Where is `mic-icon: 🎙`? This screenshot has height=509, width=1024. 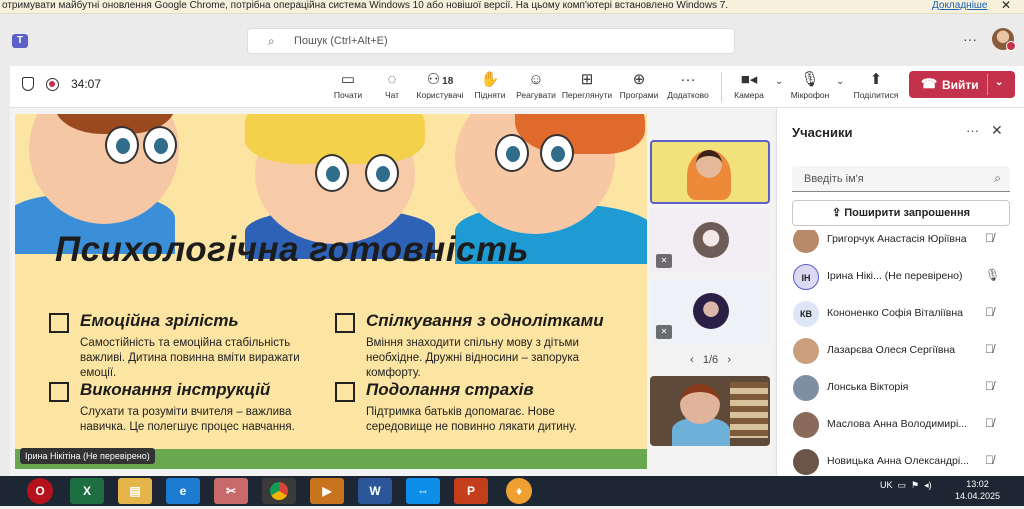 mic-icon: 🎙 is located at coordinates (993, 275).